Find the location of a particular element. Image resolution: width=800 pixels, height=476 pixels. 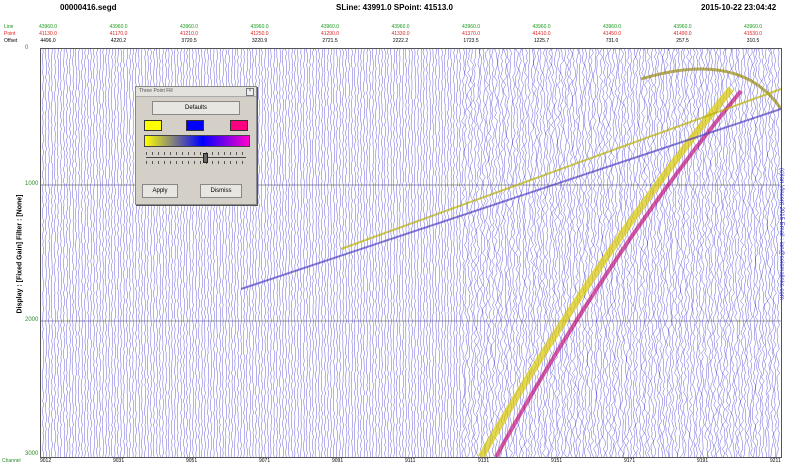

header-point-value: 41530.0 is located at coordinates (753, 34).